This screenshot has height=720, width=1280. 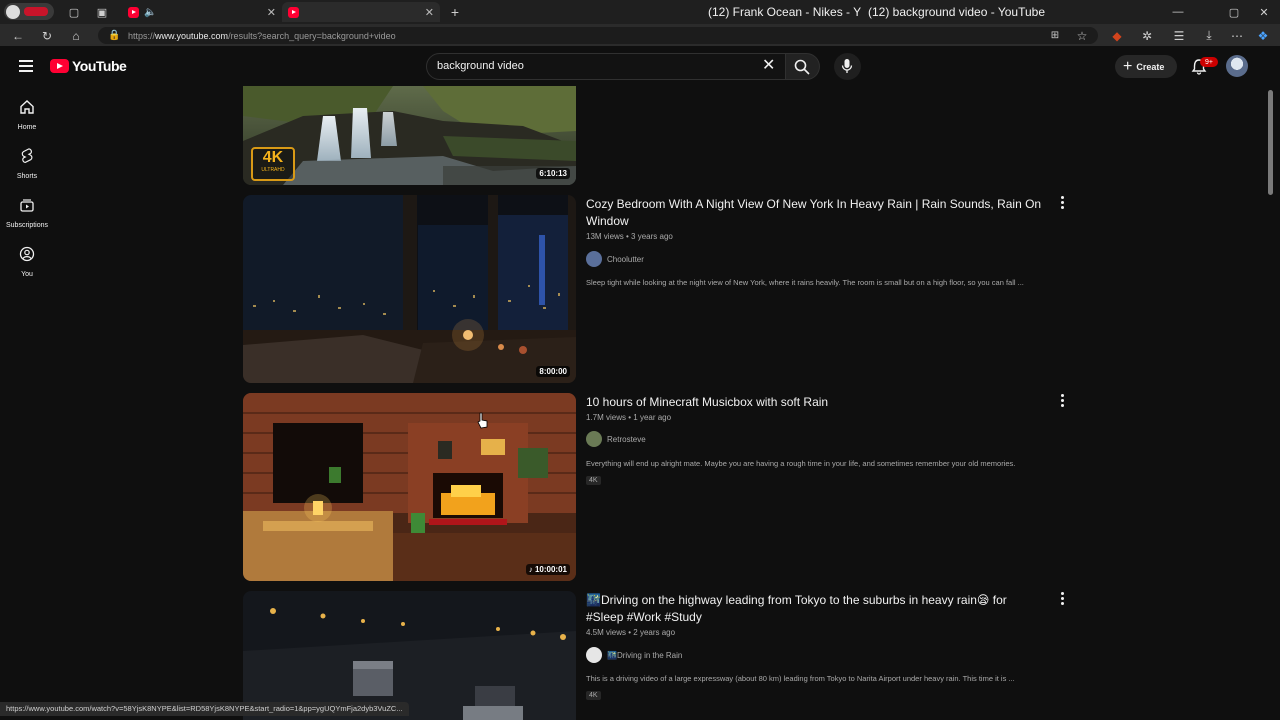 What do you see at coordinates (74, 12) in the screenshot?
I see `workspaces-icon: ▢` at bounding box center [74, 12].